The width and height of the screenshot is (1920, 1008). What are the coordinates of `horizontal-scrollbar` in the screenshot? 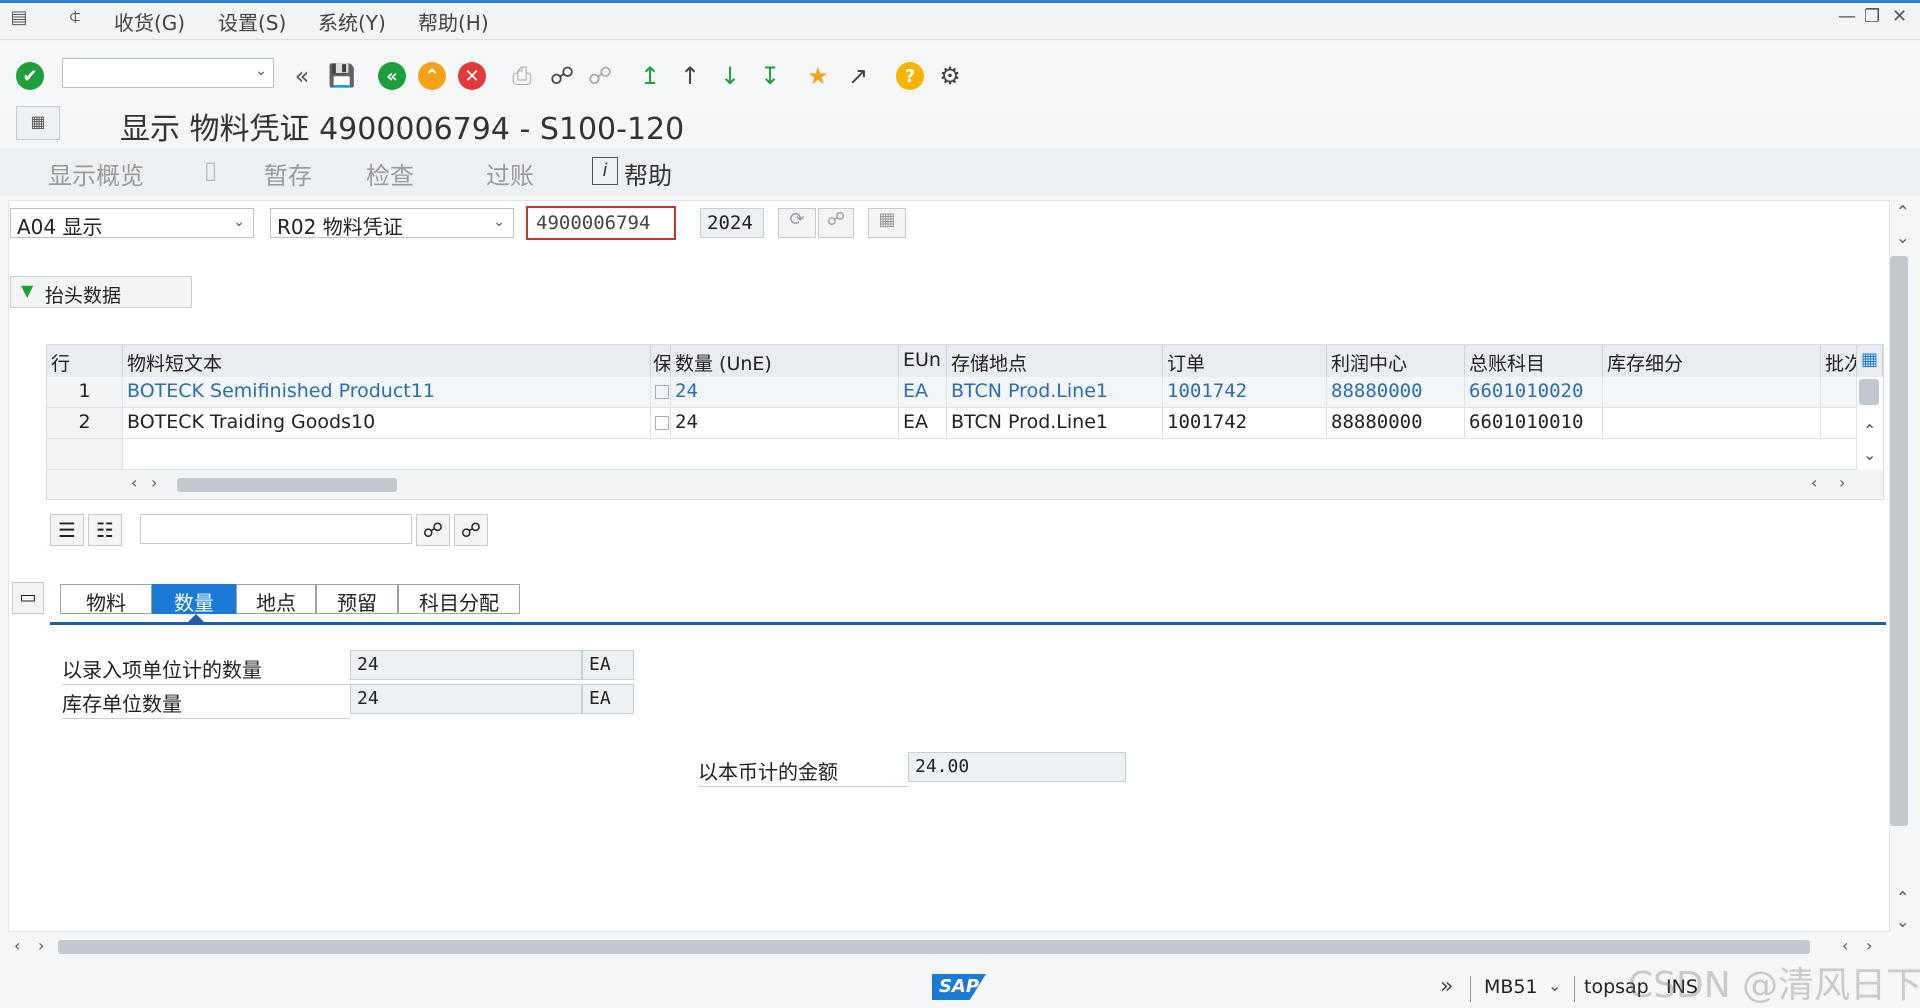 It's located at (934, 947).